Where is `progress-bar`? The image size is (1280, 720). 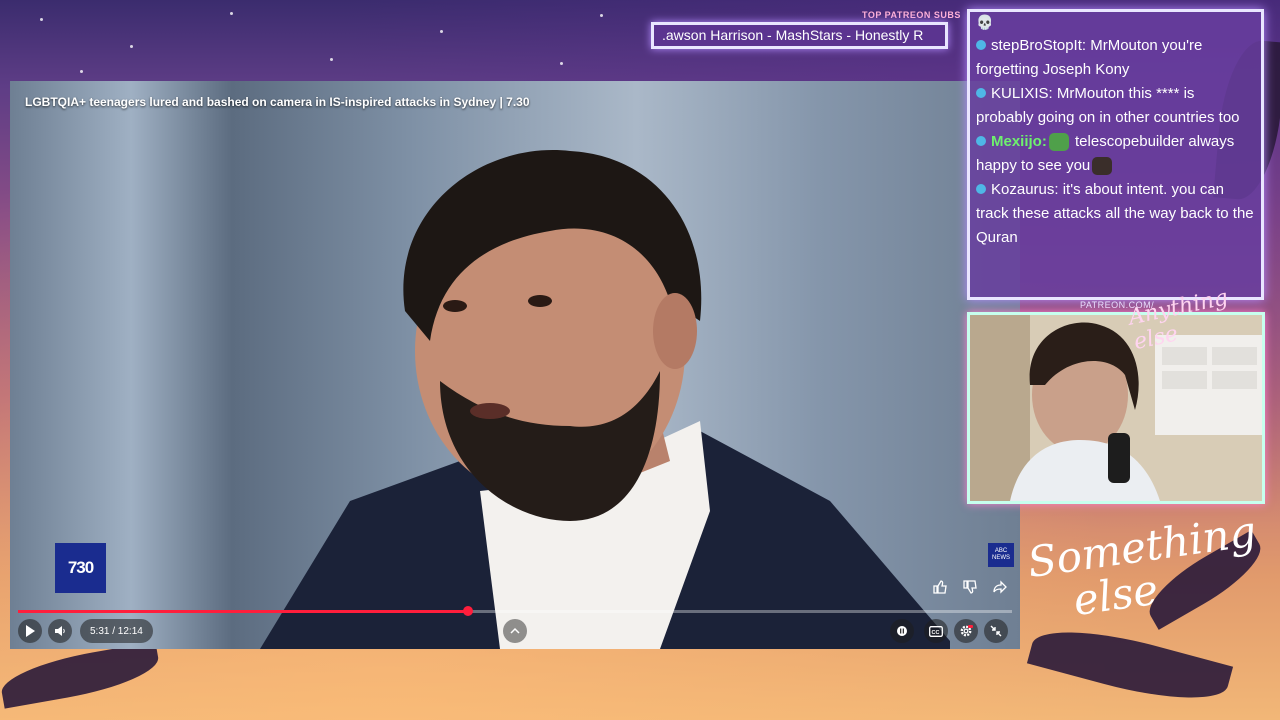
progress-bar is located at coordinates (515, 611).